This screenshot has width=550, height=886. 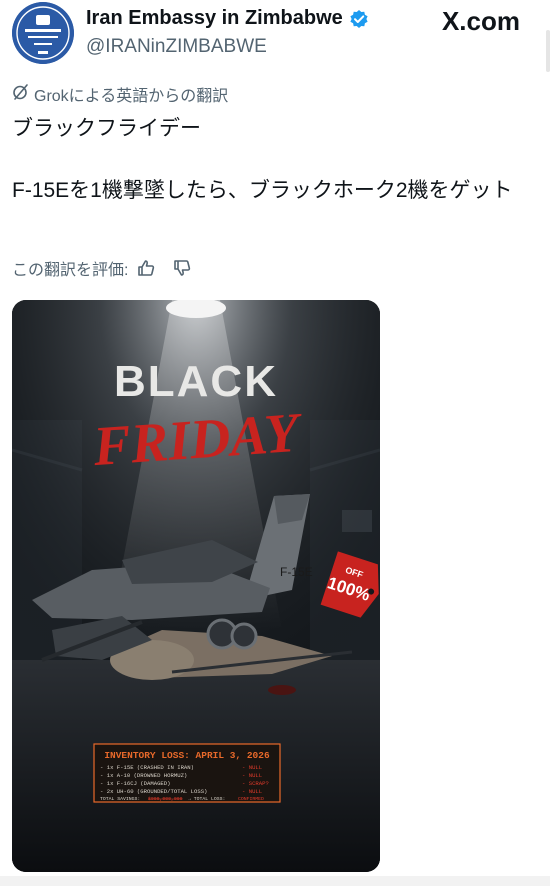 I want to click on account-name: Iran Embassy in Zimbabwe, so click(x=214, y=18).